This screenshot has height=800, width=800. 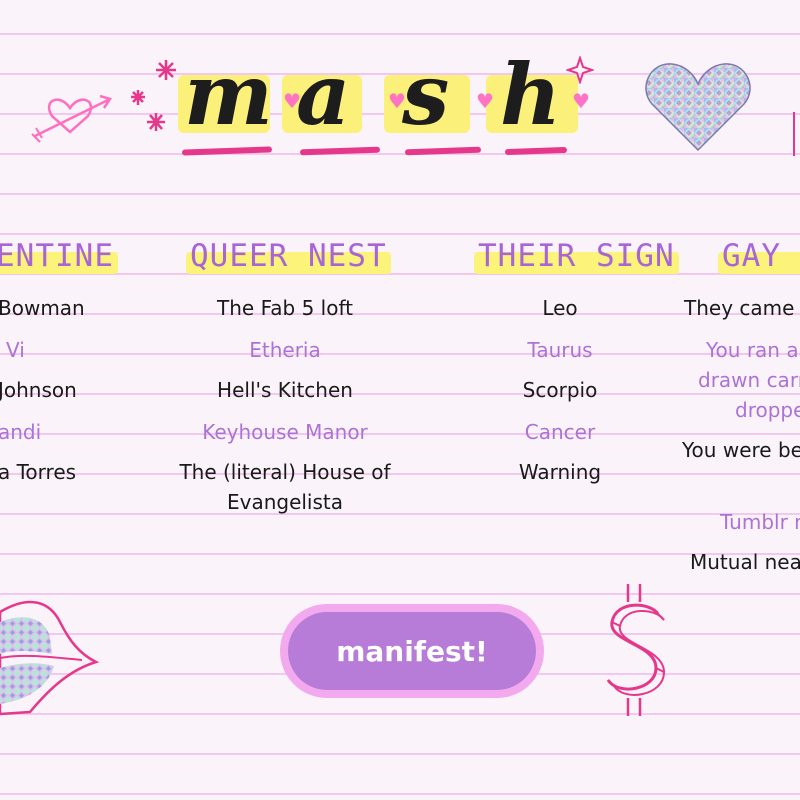 What do you see at coordinates (767, 410) in the screenshot?
I see `option-item: droppe` at bounding box center [767, 410].